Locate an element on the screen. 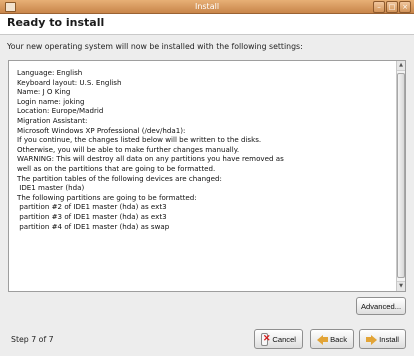  cancel-label: Cancel is located at coordinates (284, 339).